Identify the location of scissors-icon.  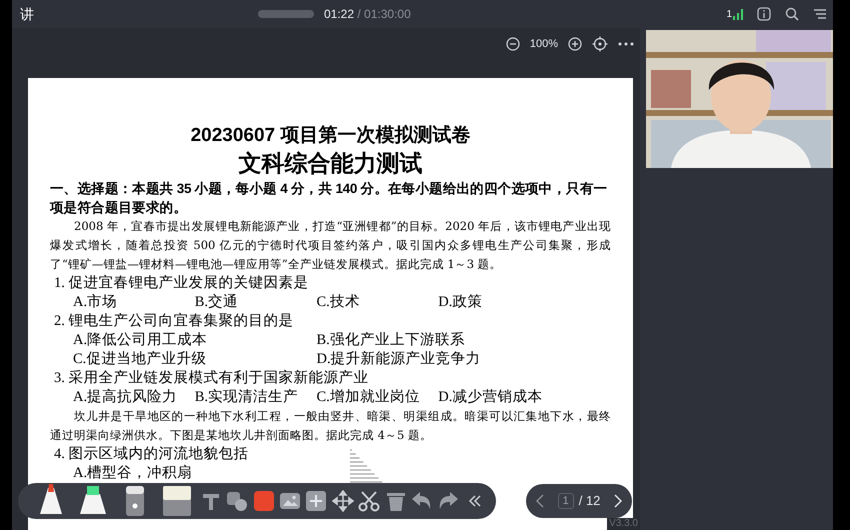
(369, 501).